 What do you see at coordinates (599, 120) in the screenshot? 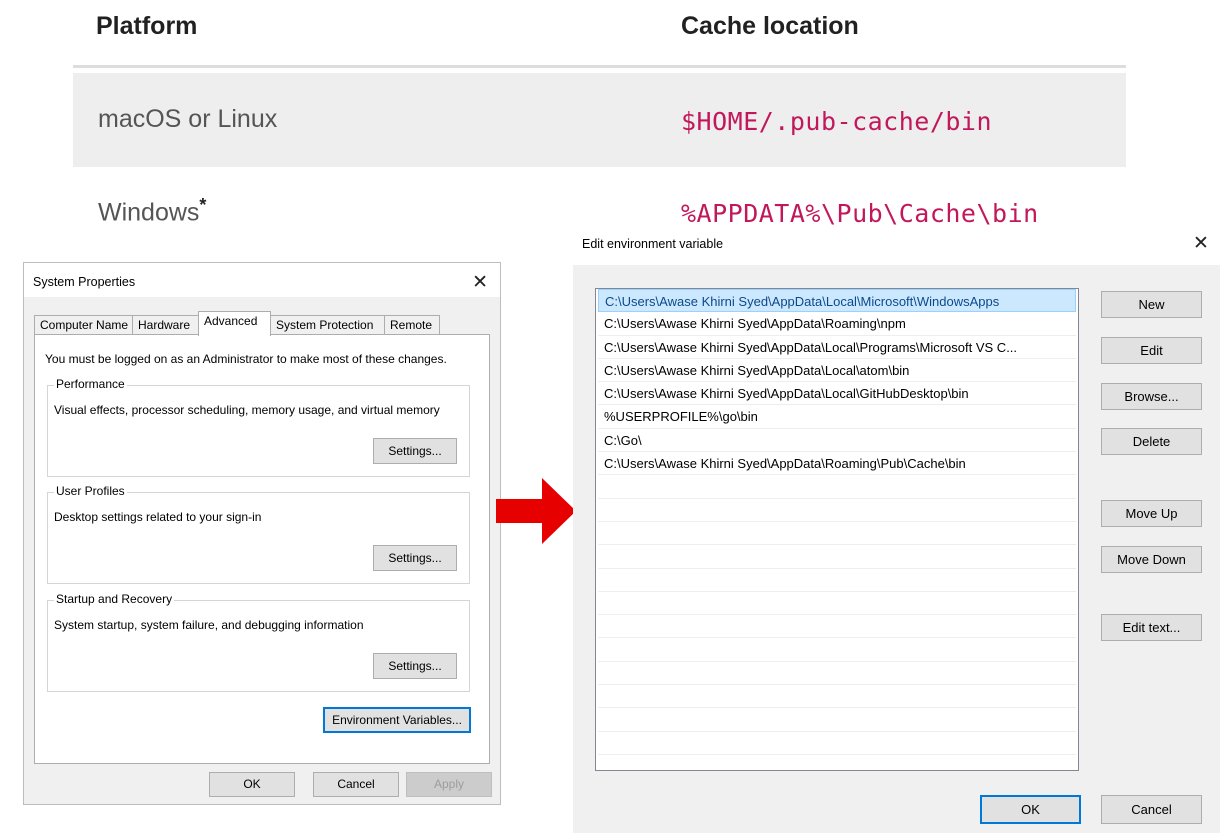
I see `table-row: macOS or Linux $HOME/.pub-cache/bin` at bounding box center [599, 120].